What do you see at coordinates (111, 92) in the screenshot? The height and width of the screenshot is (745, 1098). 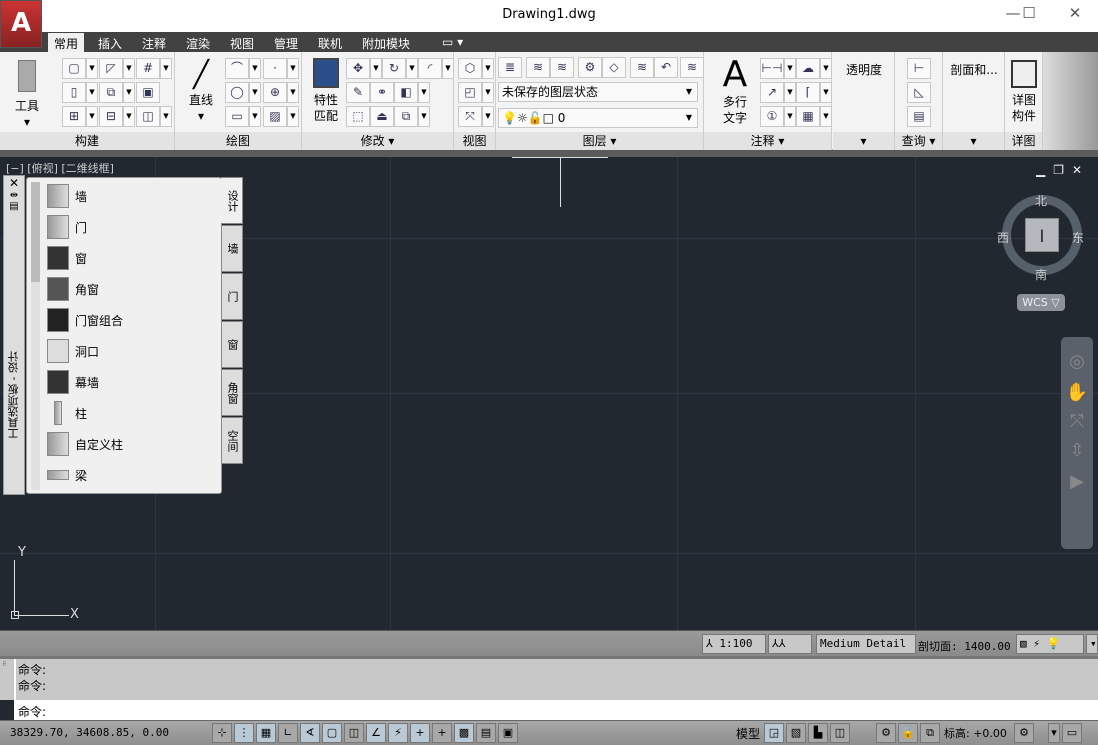 I see `stair-icon: ⧉` at bounding box center [111, 92].